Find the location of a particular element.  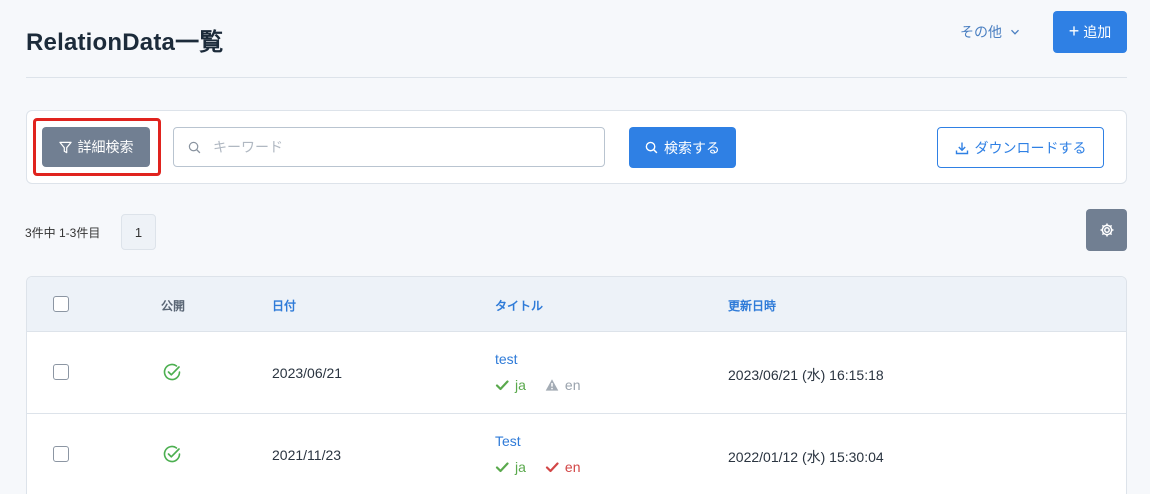

table-header: 公開 日付 タイトル 更新日時 is located at coordinates (576, 304).